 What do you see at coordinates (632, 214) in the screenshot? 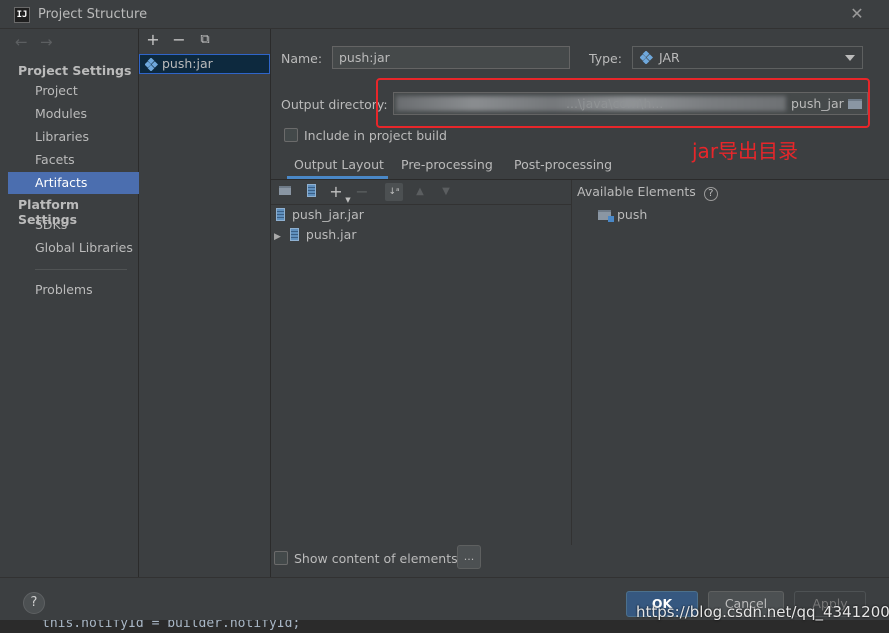
I see `available-element-label: push` at bounding box center [632, 214].